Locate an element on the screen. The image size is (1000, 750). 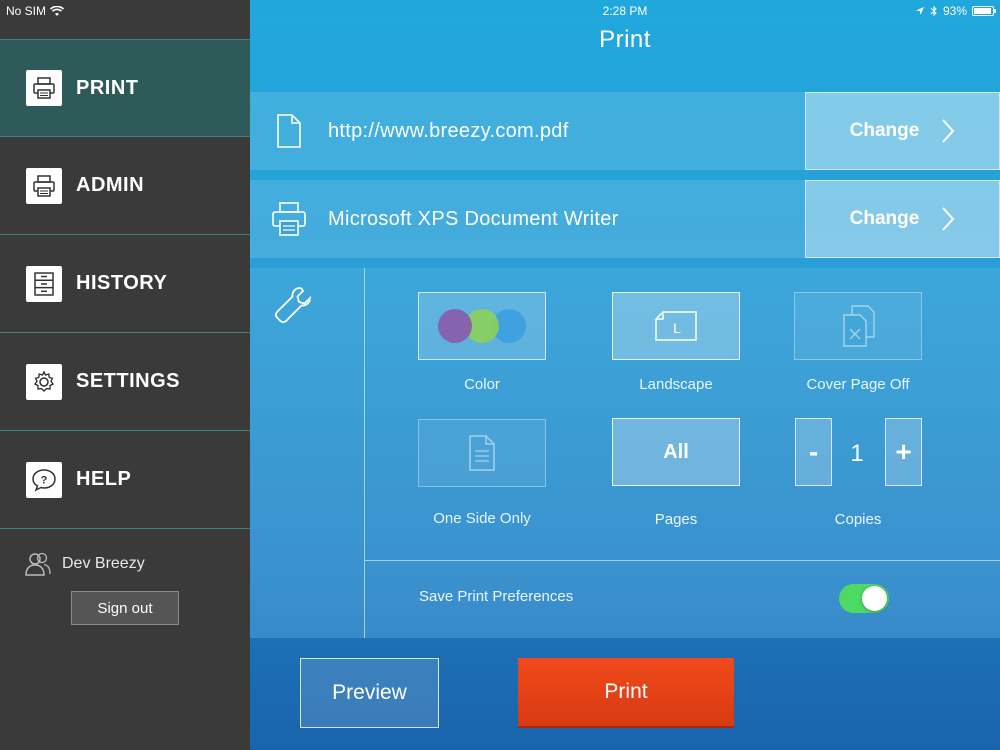
document-name: http://www.breezy.com.pdf is located at coordinates (448, 130).